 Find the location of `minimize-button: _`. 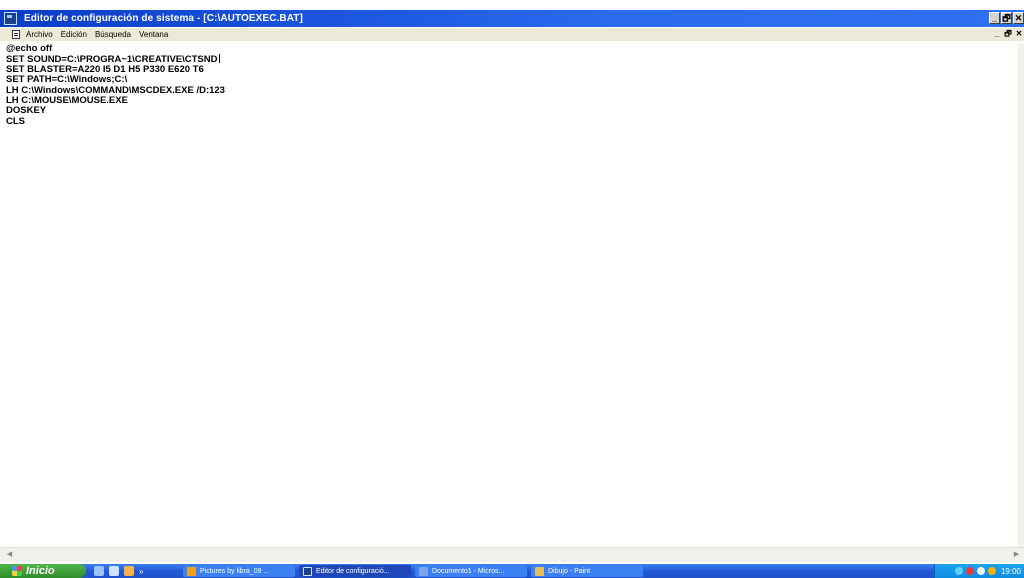

minimize-button: _ is located at coordinates (994, 18).